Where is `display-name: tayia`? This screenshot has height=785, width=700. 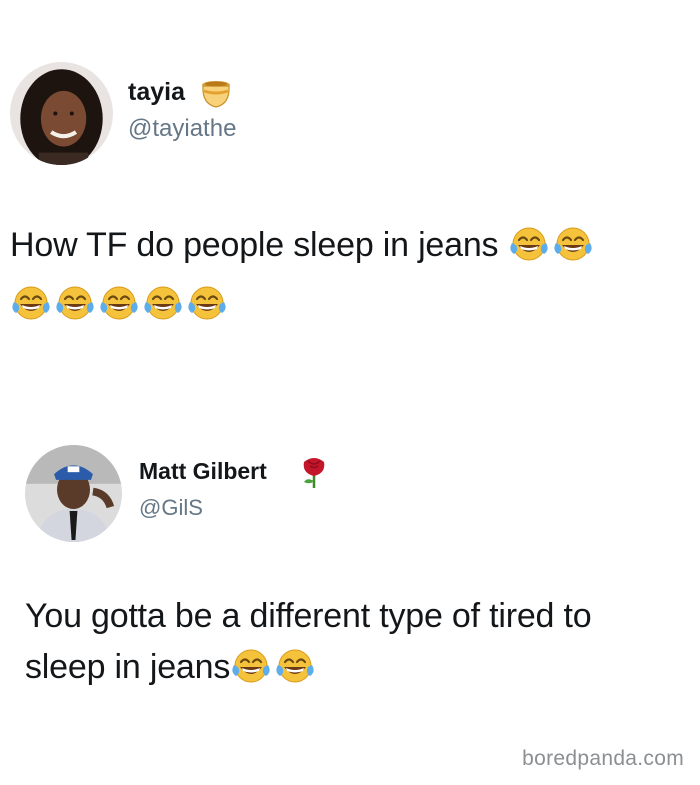
display-name: tayia is located at coordinates (156, 92).